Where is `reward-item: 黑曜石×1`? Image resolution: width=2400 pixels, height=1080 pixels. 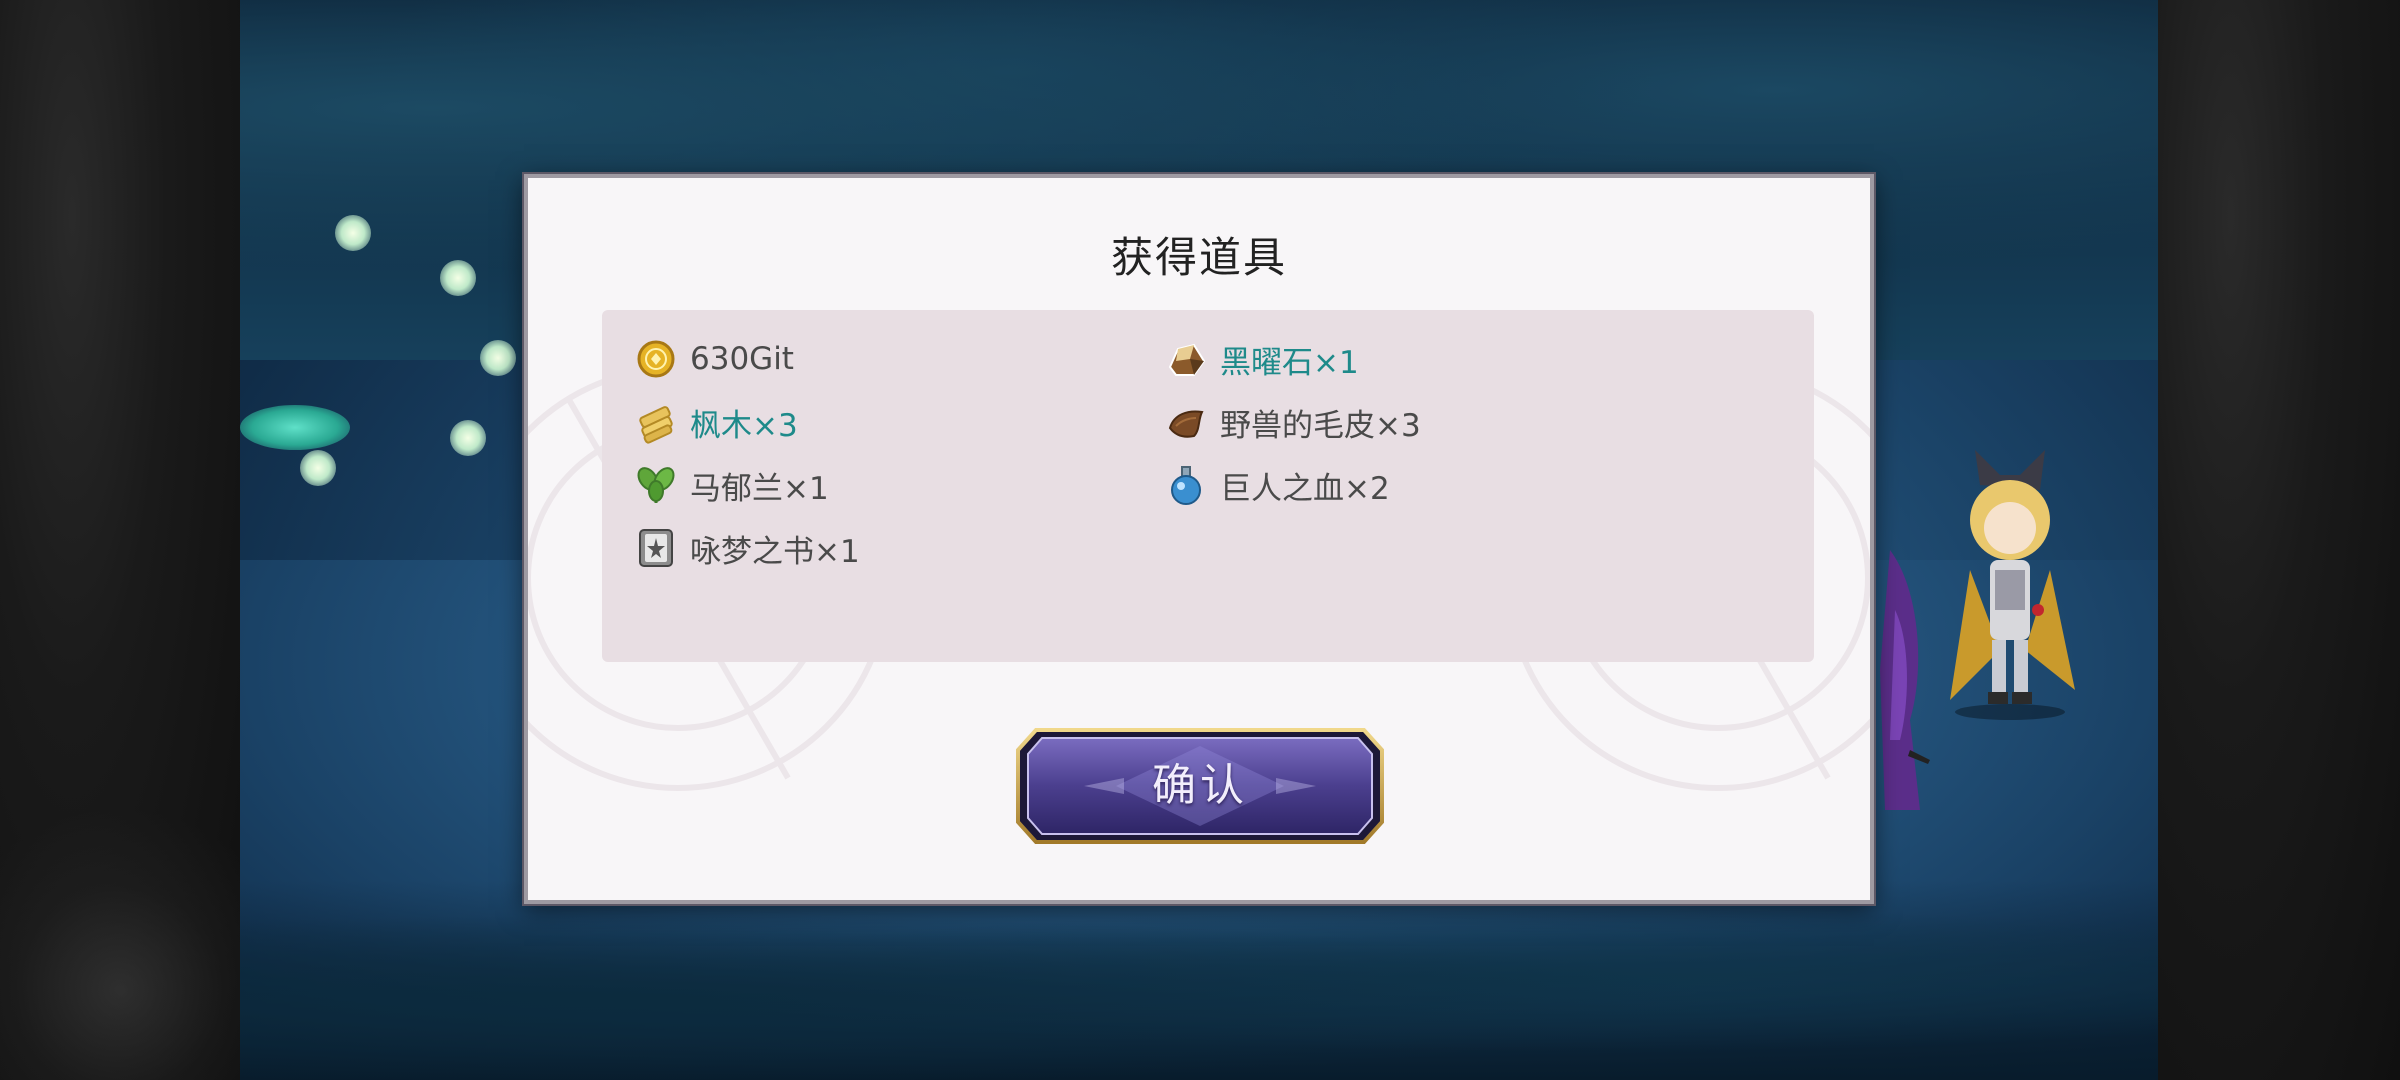 reward-item: 黑曜石×1 is located at coordinates (1261, 359).